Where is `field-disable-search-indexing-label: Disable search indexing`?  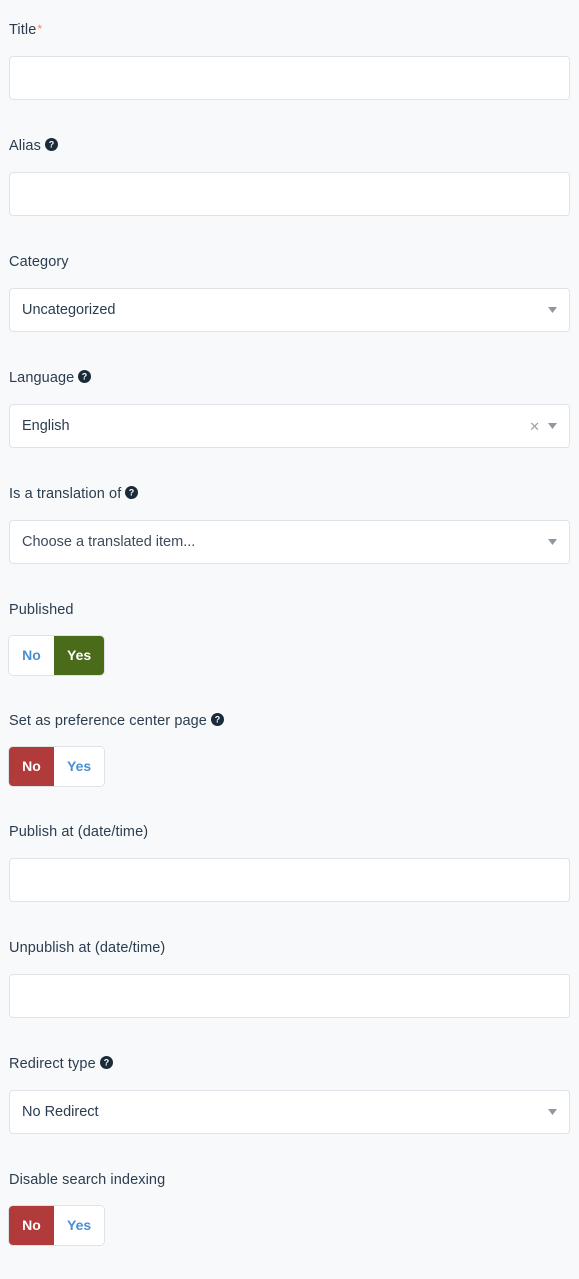 field-disable-search-indexing-label: Disable search indexing is located at coordinates (87, 1180).